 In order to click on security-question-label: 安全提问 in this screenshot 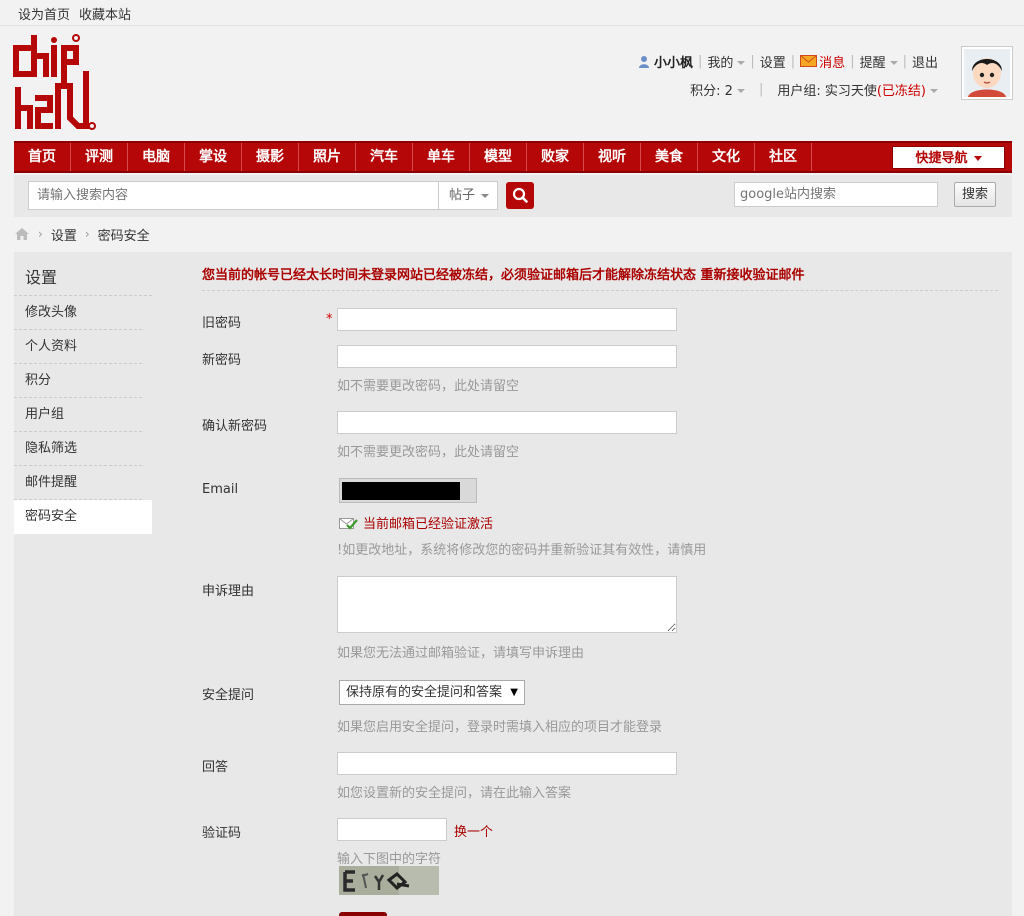, I will do `click(228, 695)`.